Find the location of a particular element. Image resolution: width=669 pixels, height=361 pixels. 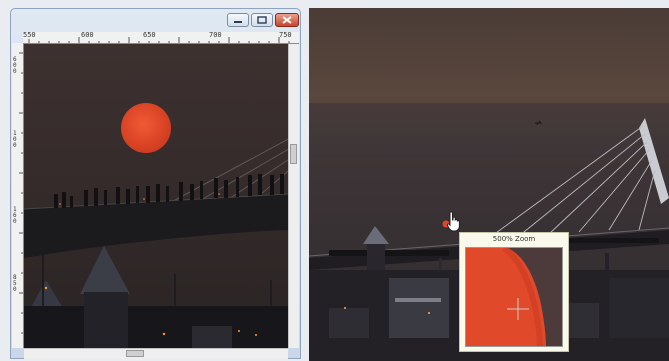

vertical-ruler: 6 0 0 1 0 0 1 6 0 8 5 0 is located at coordinates (18, 195).